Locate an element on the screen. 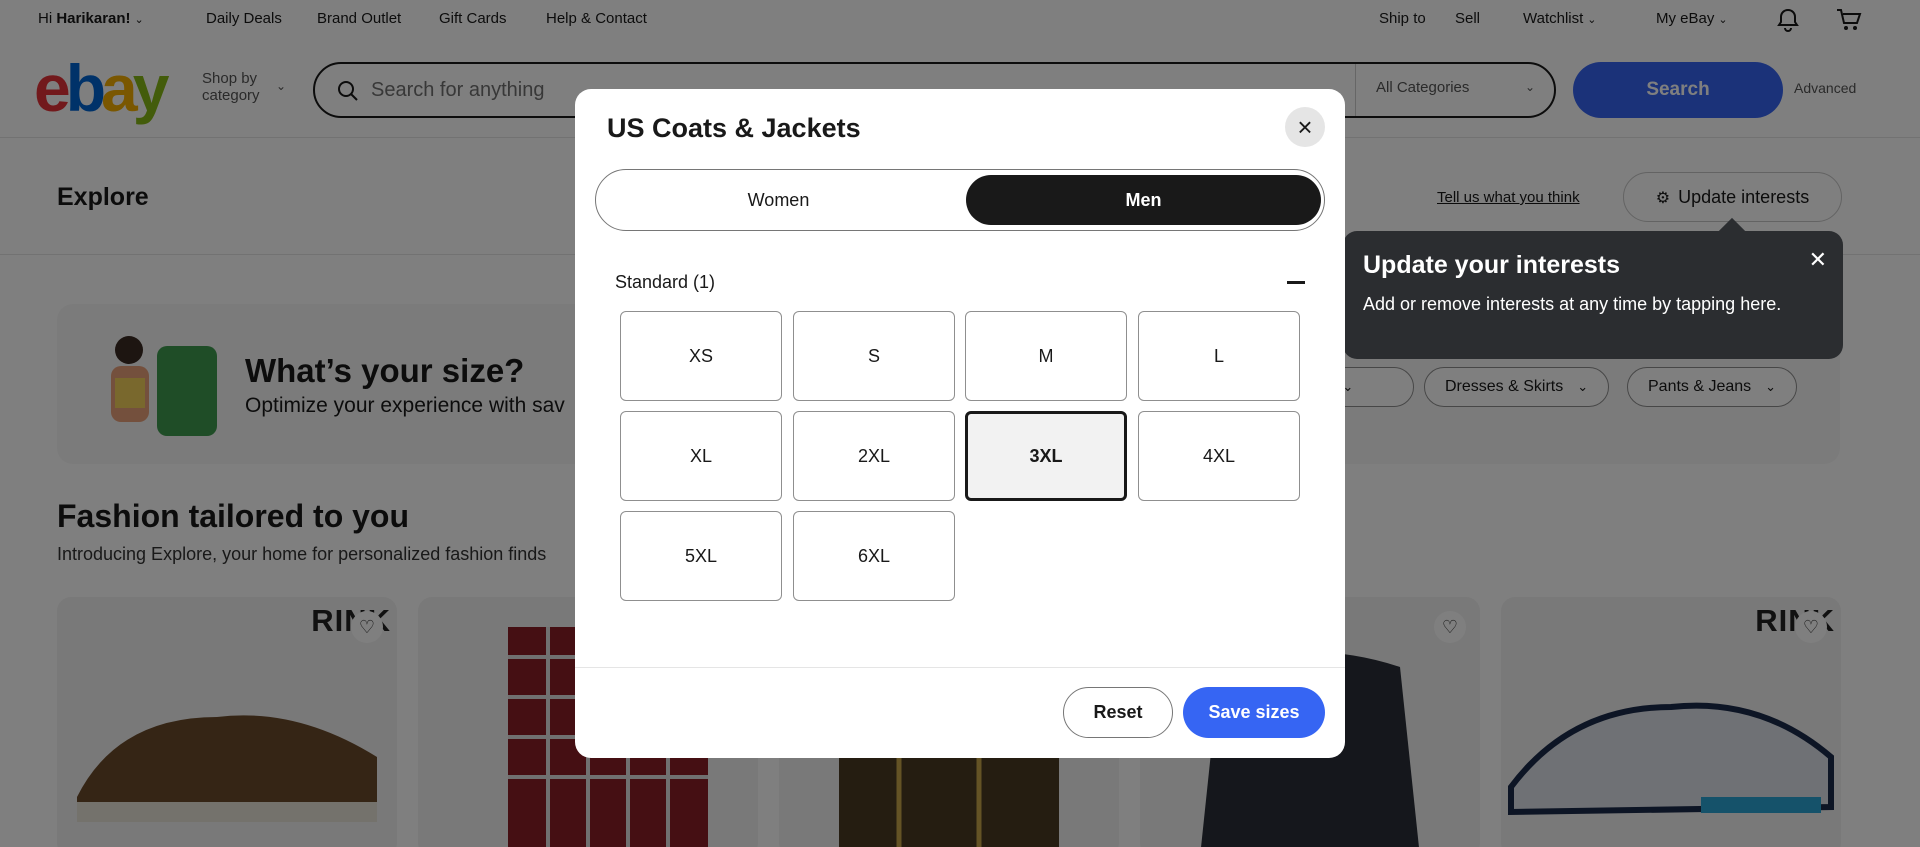  size-option-xs: XS is located at coordinates (701, 356).